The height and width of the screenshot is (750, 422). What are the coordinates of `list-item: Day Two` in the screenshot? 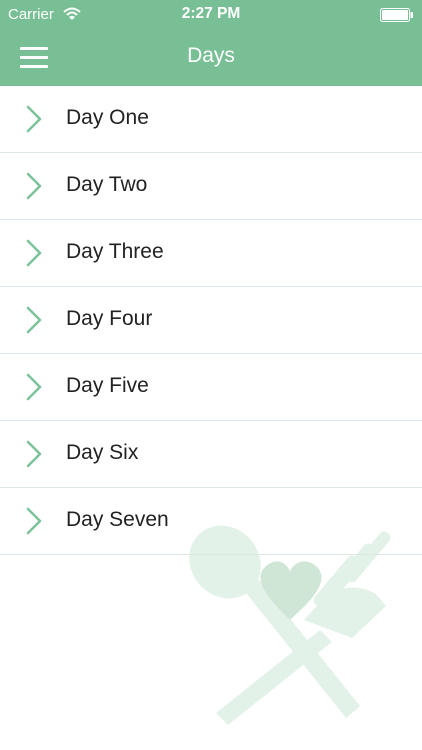 It's located at (211, 186).